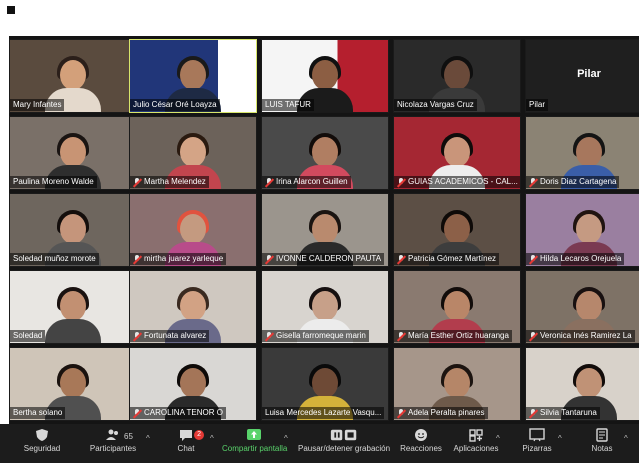 Image resolution: width=639 pixels, height=463 pixels. What do you see at coordinates (573, 182) in the screenshot?
I see `participant-name: Doris Diaz Cartagena` at bounding box center [573, 182].